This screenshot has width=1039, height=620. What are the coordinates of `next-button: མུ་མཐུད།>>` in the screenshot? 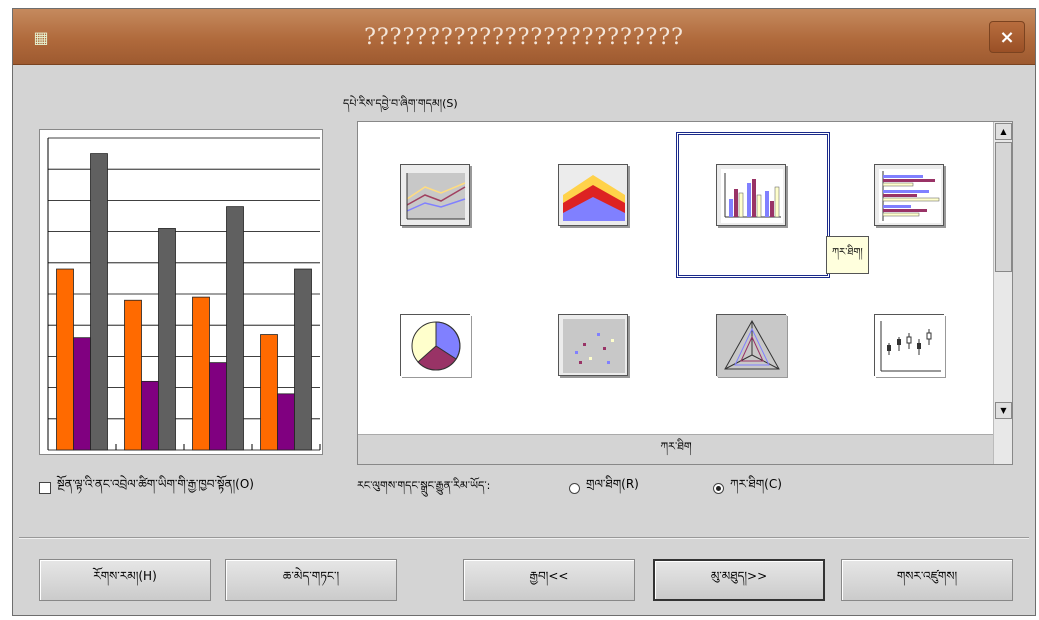 It's located at (739, 580).